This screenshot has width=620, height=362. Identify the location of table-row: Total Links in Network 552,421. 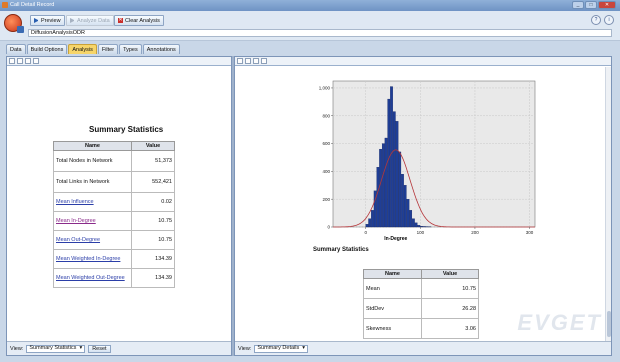
(114, 182).